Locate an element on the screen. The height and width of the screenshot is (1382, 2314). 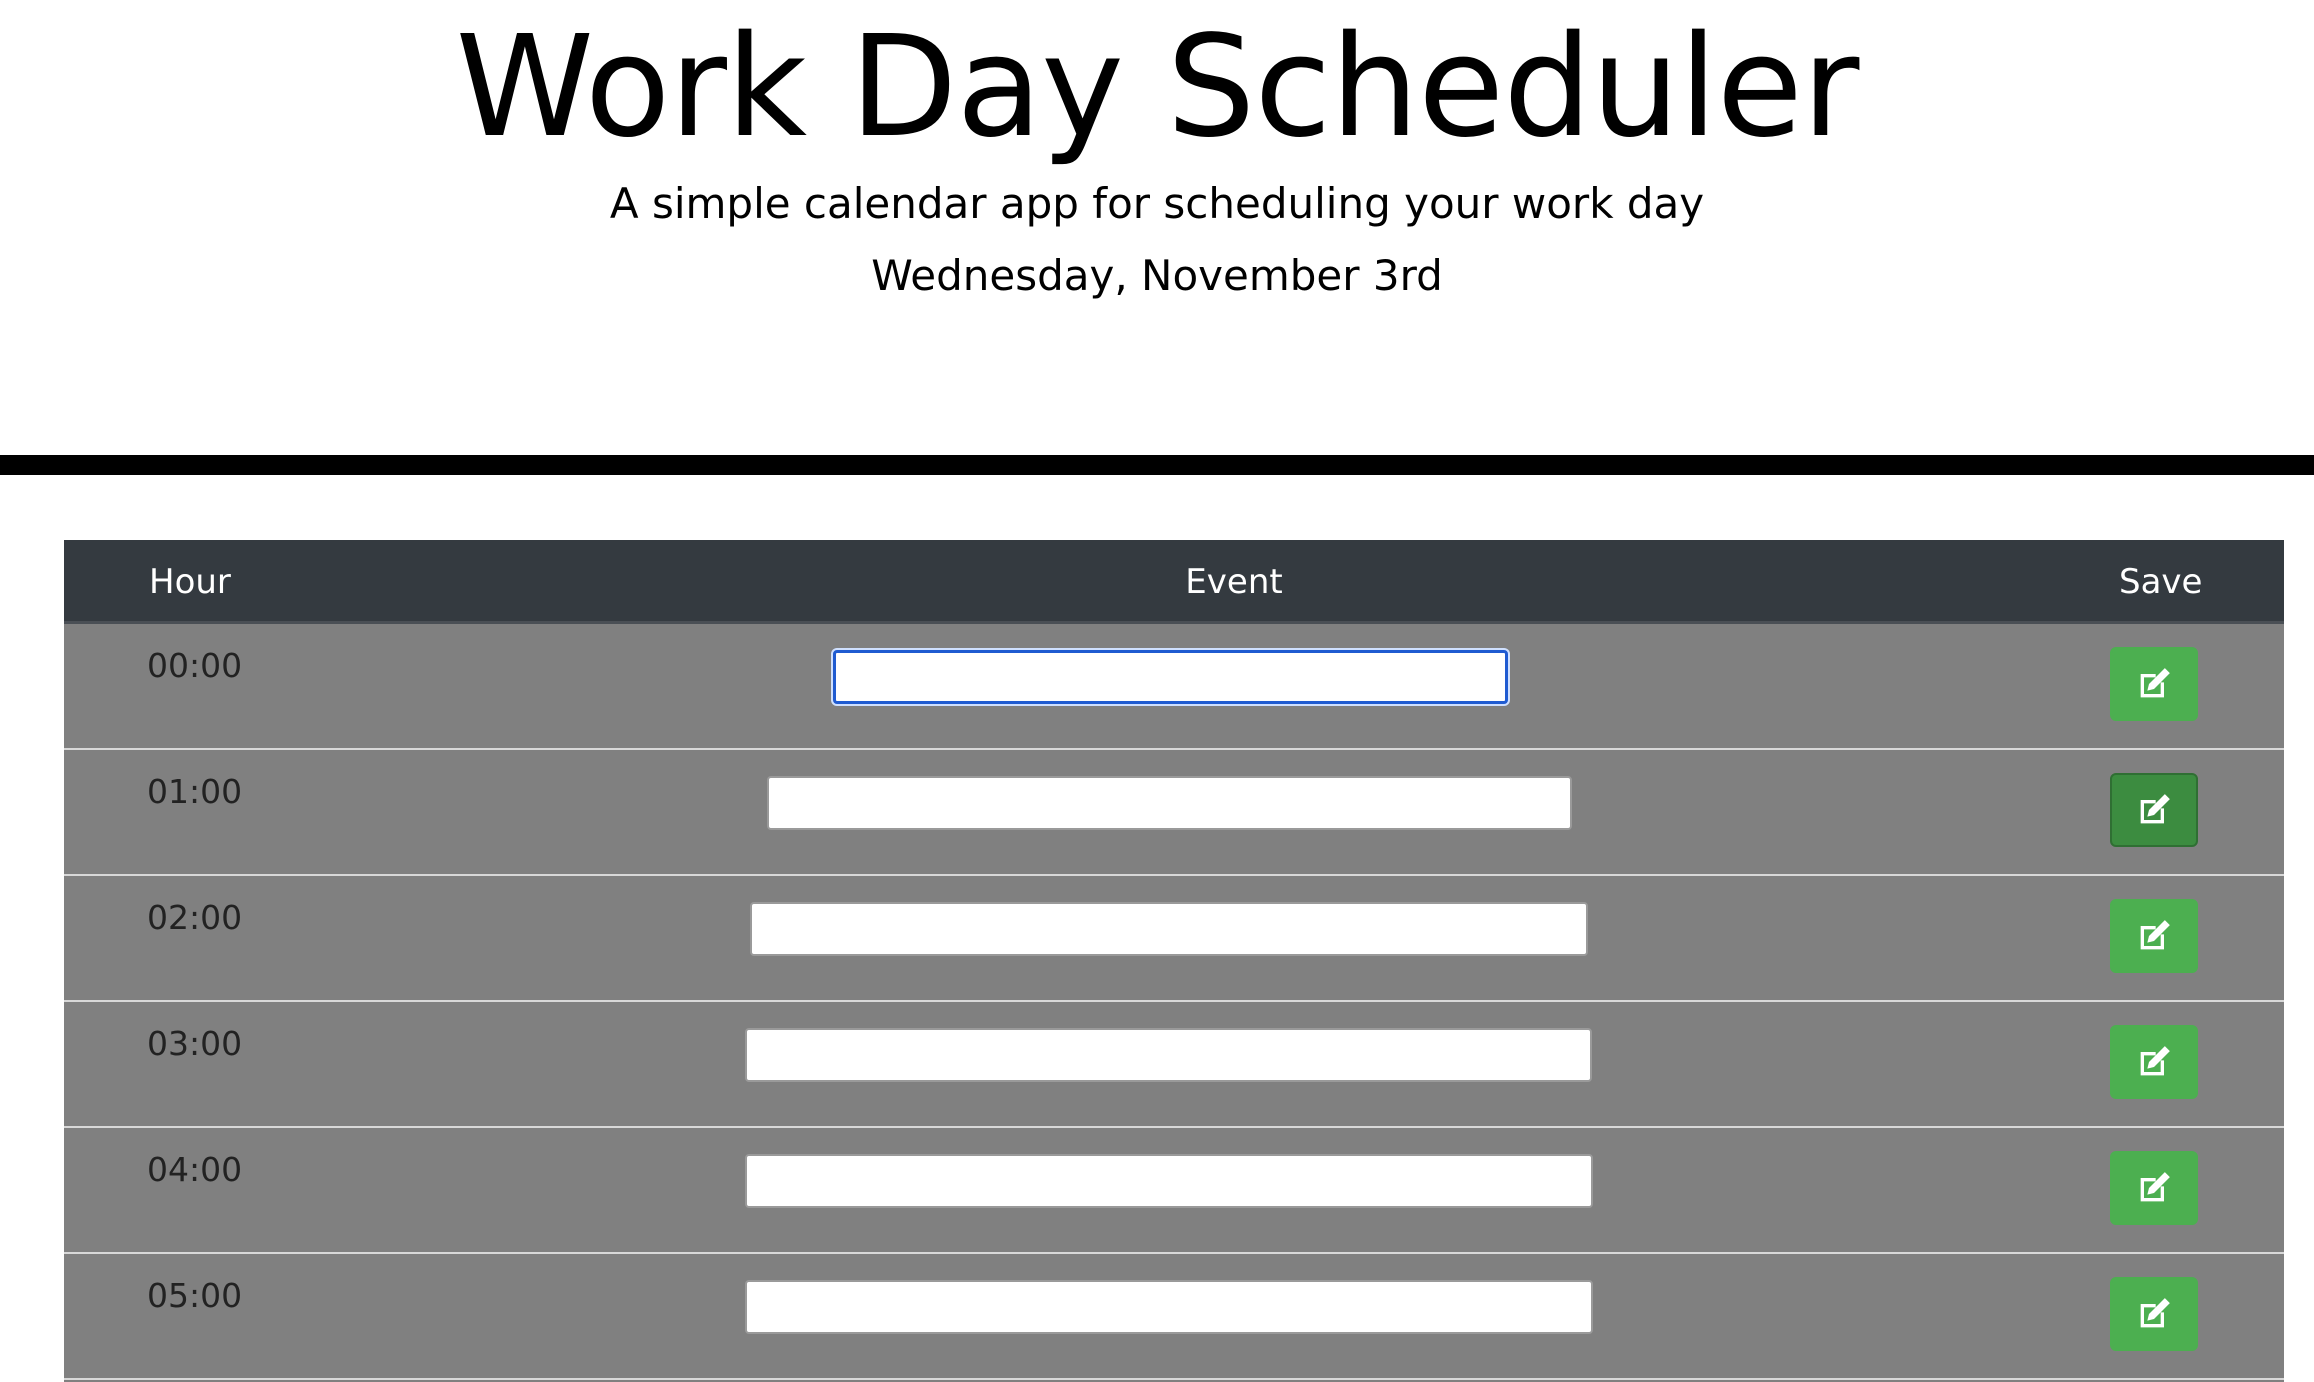
table-row: 02:00 is located at coordinates (1174, 939).